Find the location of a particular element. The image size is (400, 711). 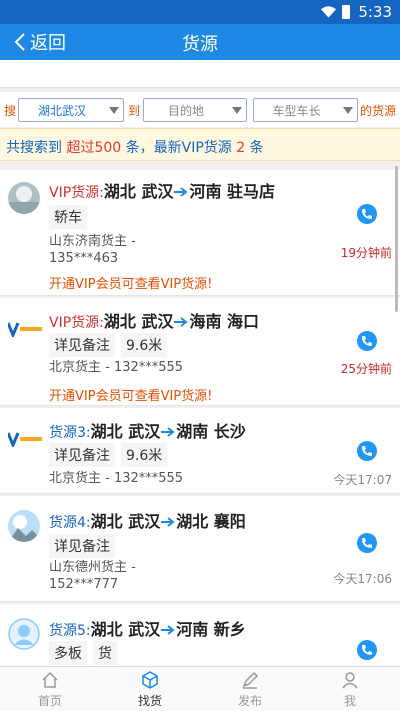

route-title: 货源4:湖北 武汉 湖北 襄阳 is located at coordinates (147, 520).